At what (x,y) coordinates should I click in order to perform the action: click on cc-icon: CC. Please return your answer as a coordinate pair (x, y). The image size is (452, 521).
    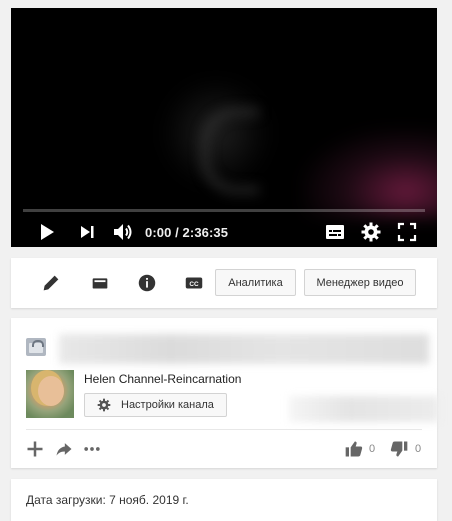
    Looking at the image, I should click on (194, 283).